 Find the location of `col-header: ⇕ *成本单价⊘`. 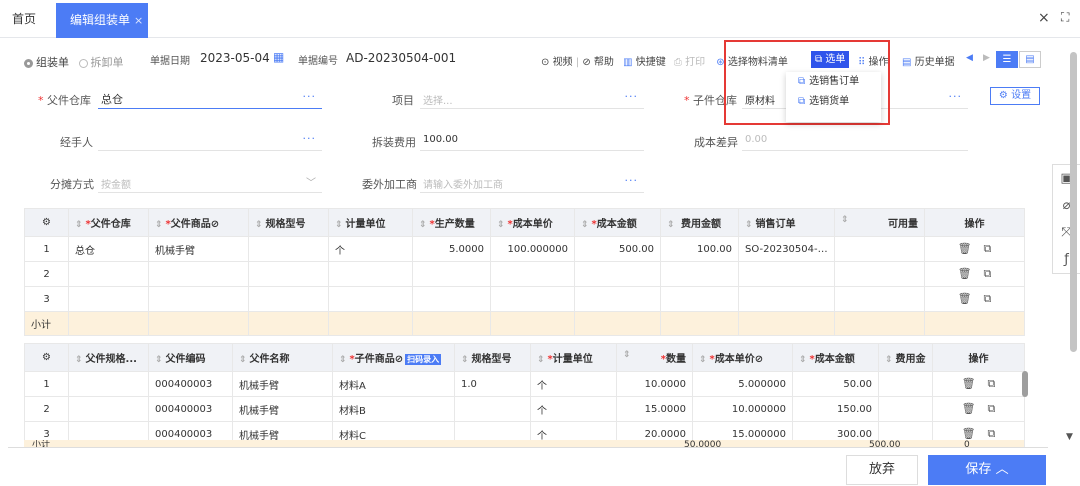

col-header: ⇕ *成本单价⊘ is located at coordinates (742, 357).